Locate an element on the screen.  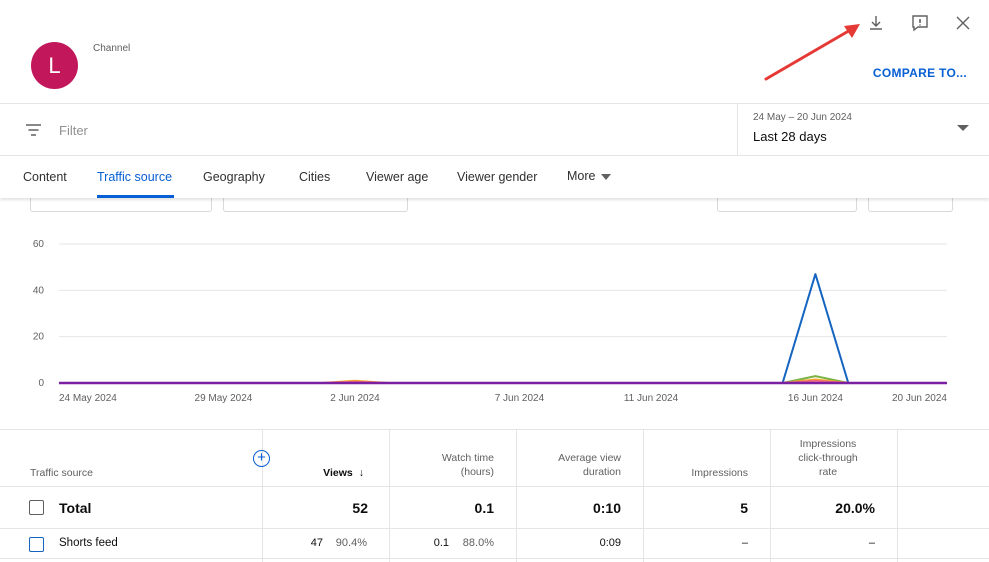
col-ctr-line1: Impressions is located at coordinates (828, 444).